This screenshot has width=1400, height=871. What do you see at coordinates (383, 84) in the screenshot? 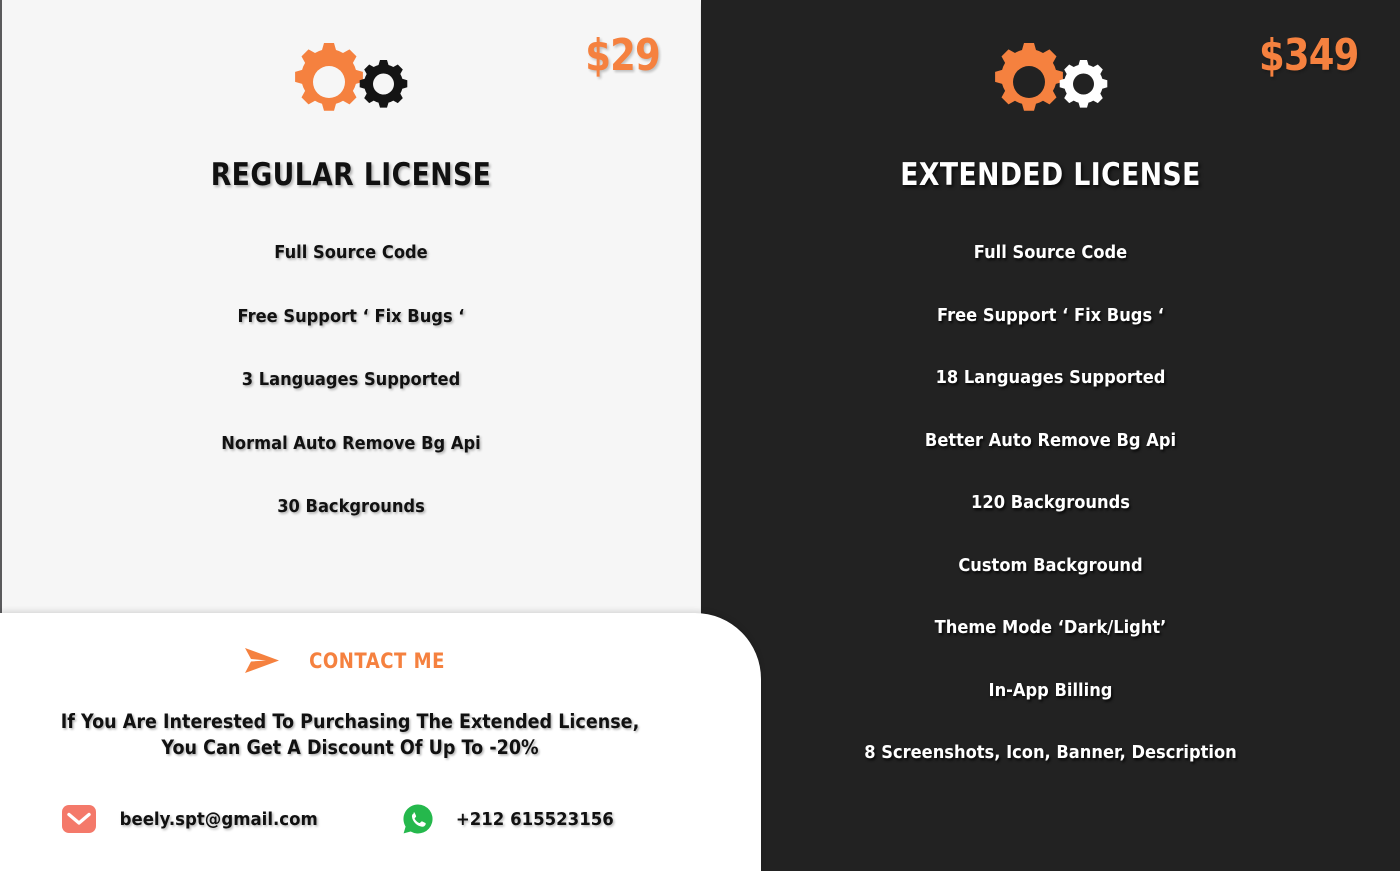
I see `gear-hole-black` at bounding box center [383, 84].